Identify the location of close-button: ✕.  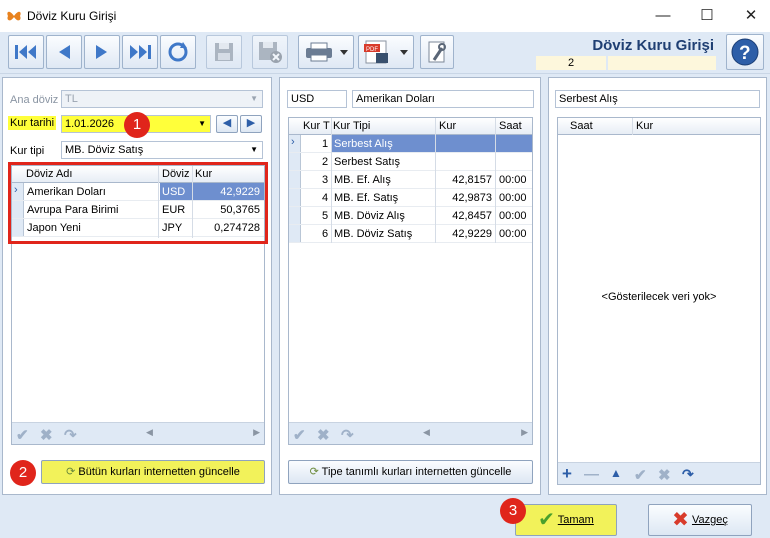
(749, 15).